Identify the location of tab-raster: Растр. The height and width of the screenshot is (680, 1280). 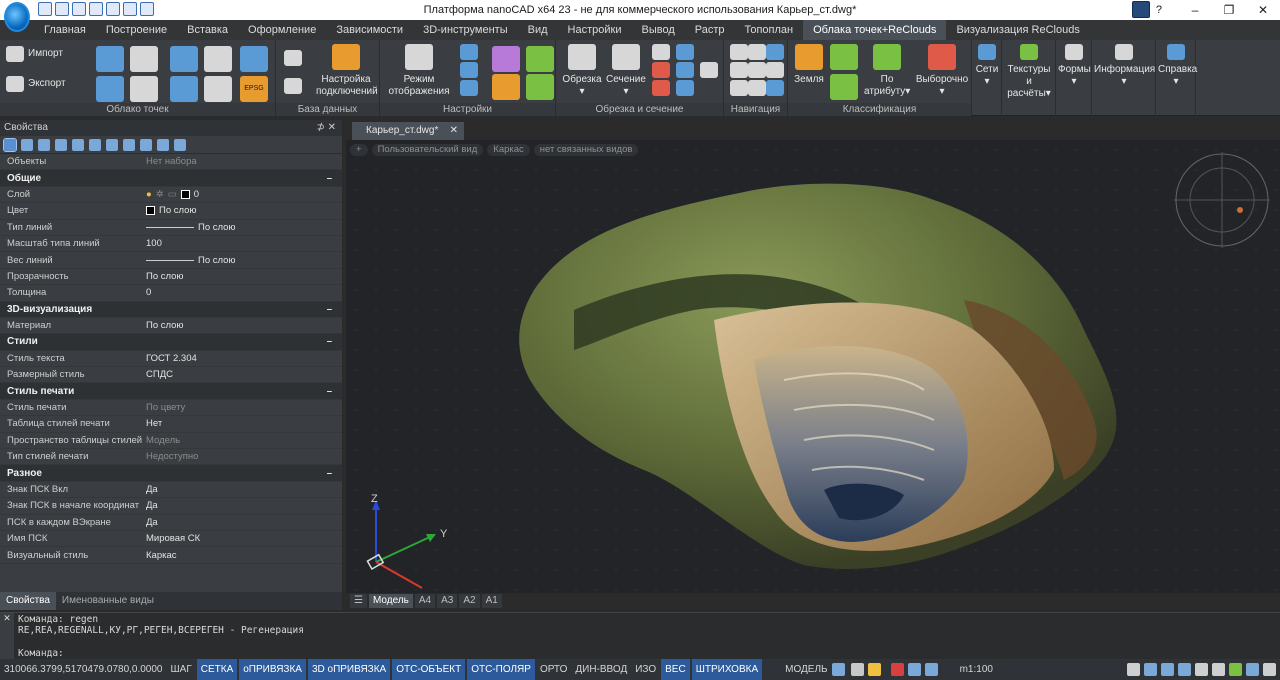
(710, 30).